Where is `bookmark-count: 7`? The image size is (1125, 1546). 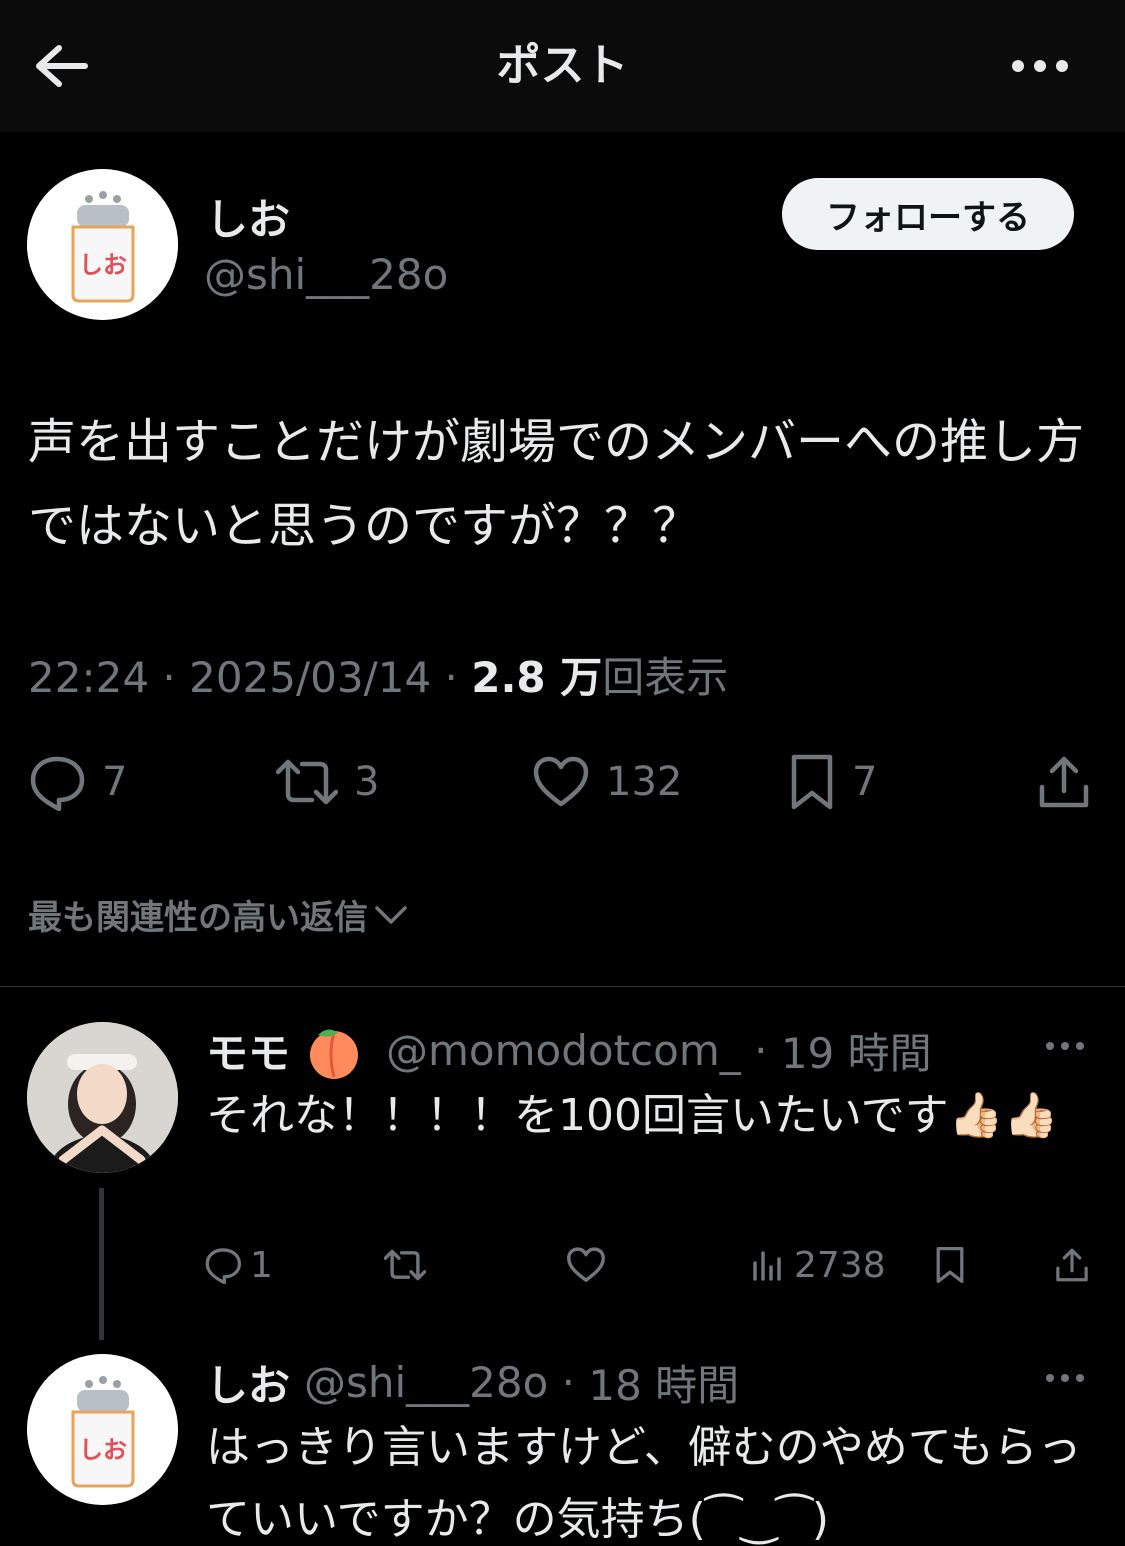
bookmark-count: 7 is located at coordinates (865, 782).